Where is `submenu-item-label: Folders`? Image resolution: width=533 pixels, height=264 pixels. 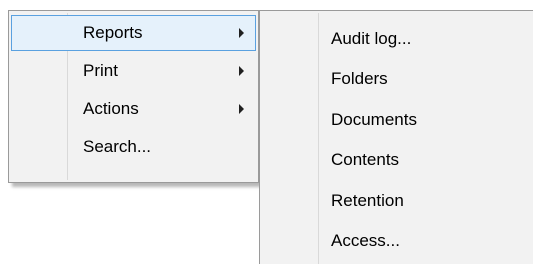 submenu-item-label: Folders is located at coordinates (359, 78).